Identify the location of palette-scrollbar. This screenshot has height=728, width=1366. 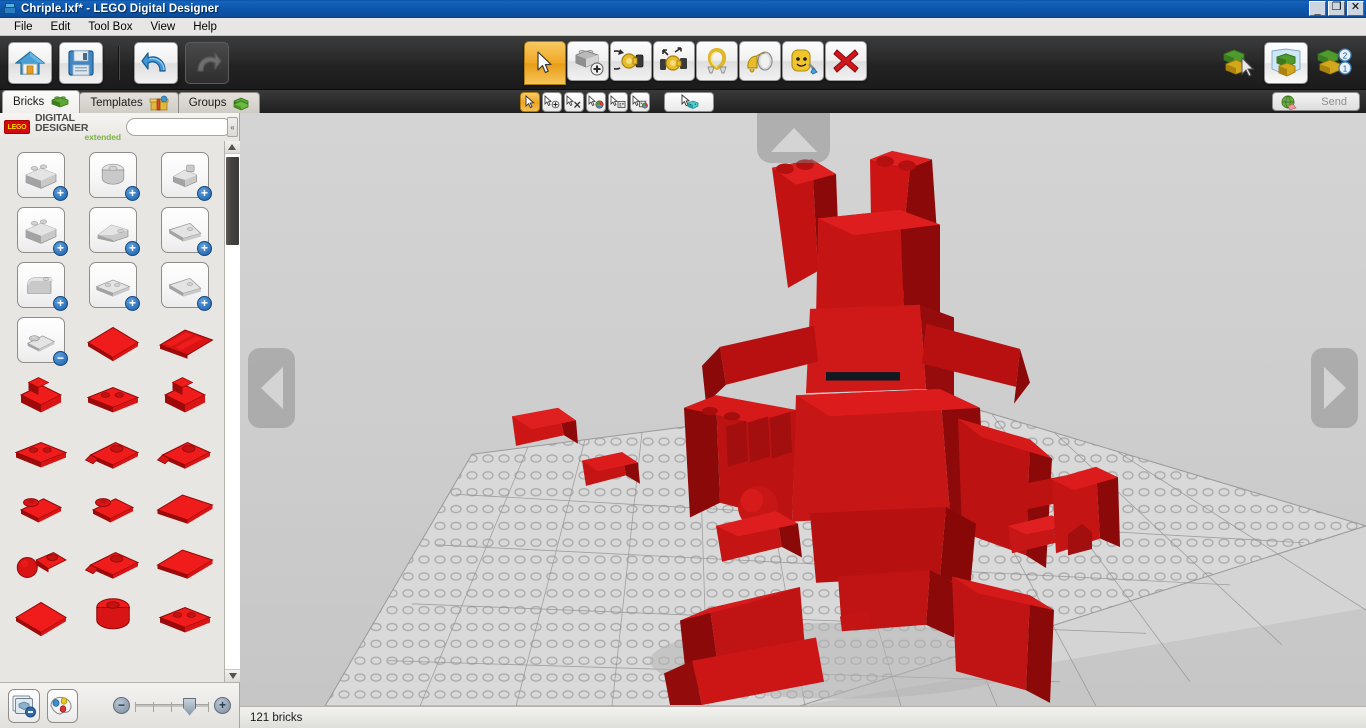
(232, 411).